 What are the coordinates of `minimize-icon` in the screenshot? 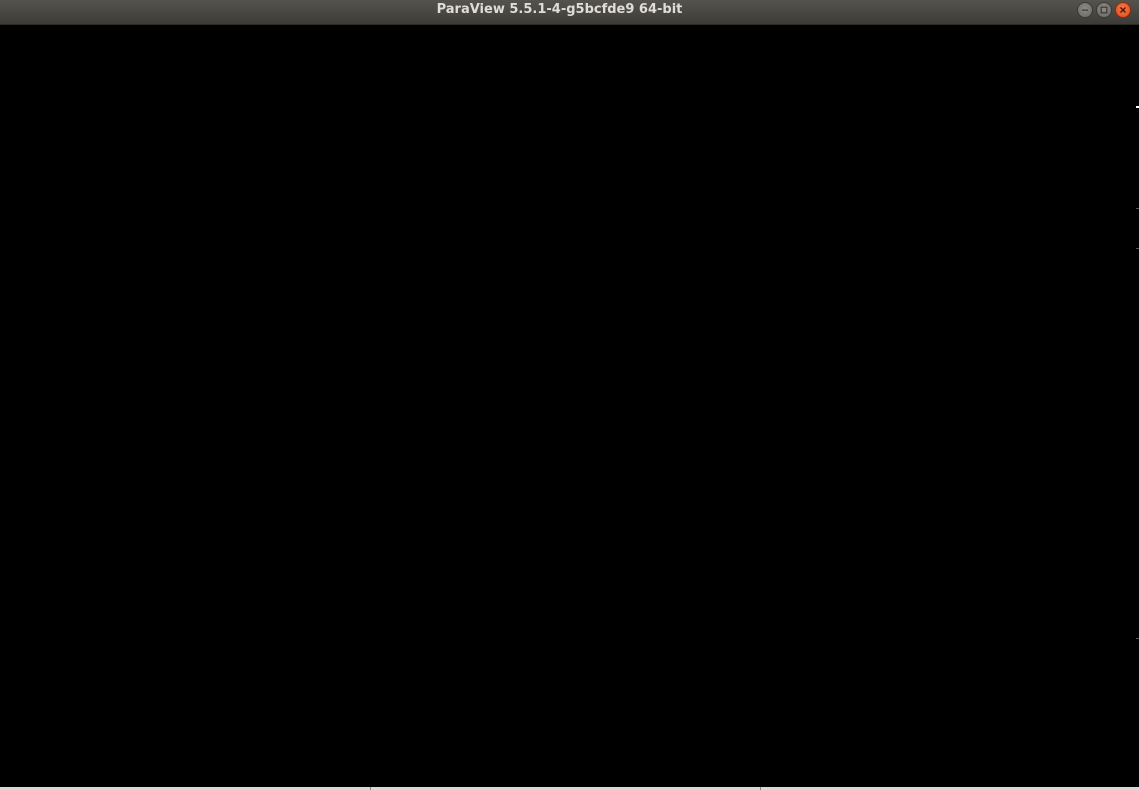 It's located at (1085, 10).